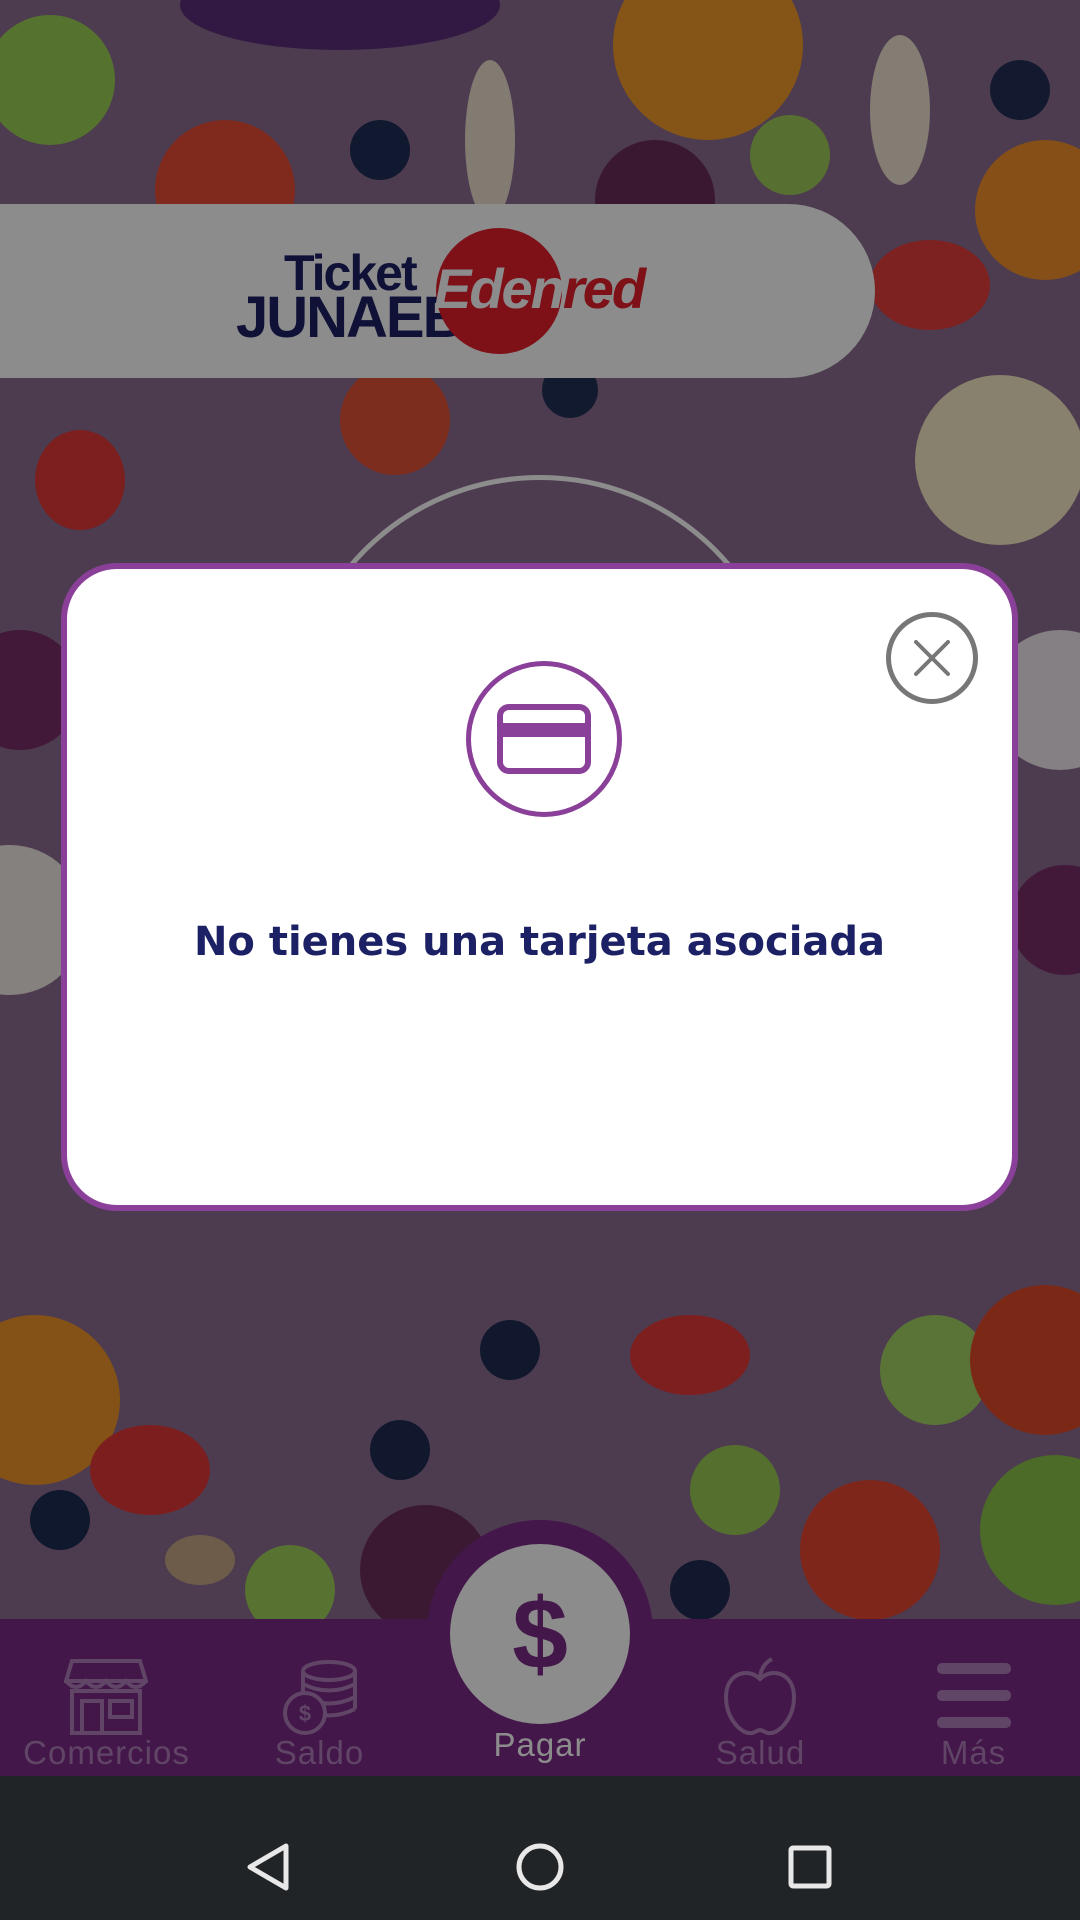  What do you see at coordinates (539, 942) in the screenshot?
I see `dialog-message: No tienes una tarjeta asociada` at bounding box center [539, 942].